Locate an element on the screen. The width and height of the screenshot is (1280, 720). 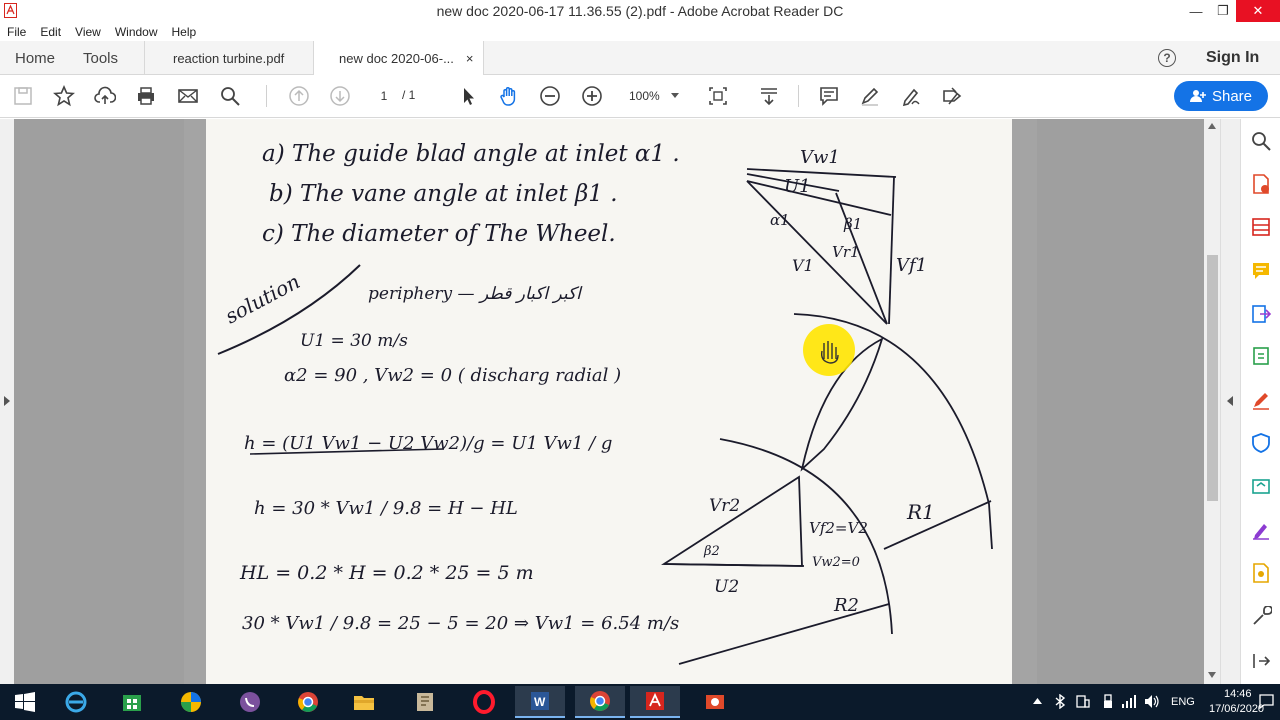
zoom-in-icon is located at coordinates (592, 96).